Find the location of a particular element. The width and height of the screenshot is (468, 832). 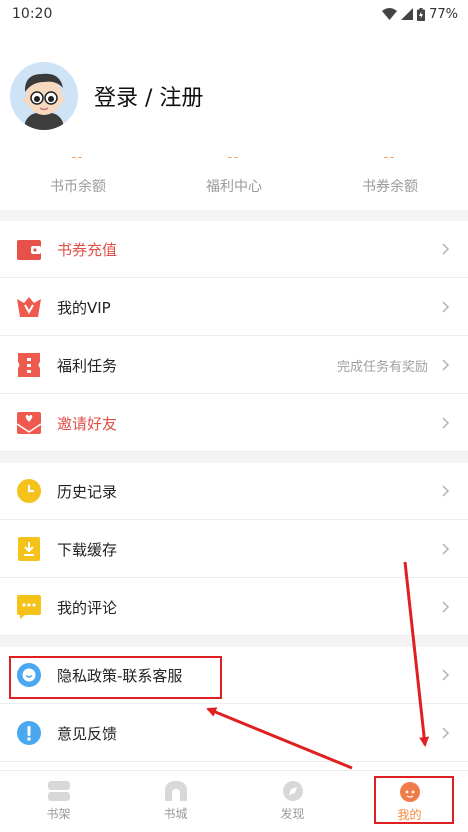

stat-label: 书券余额 is located at coordinates (390, 187).